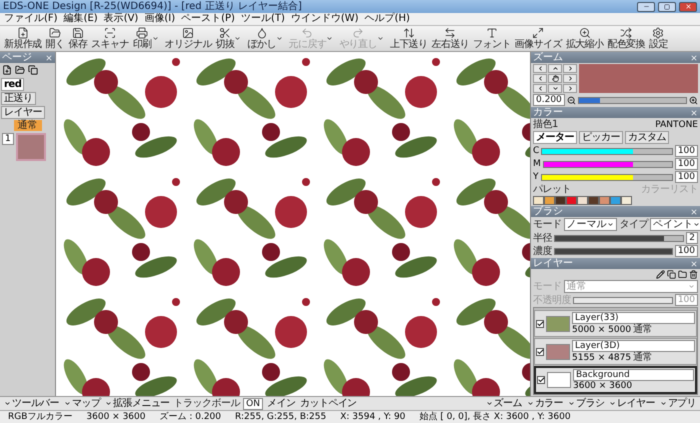 The image size is (700, 423). Describe the element at coordinates (660, 274) in the screenshot. I see `pencil-icon` at that location.